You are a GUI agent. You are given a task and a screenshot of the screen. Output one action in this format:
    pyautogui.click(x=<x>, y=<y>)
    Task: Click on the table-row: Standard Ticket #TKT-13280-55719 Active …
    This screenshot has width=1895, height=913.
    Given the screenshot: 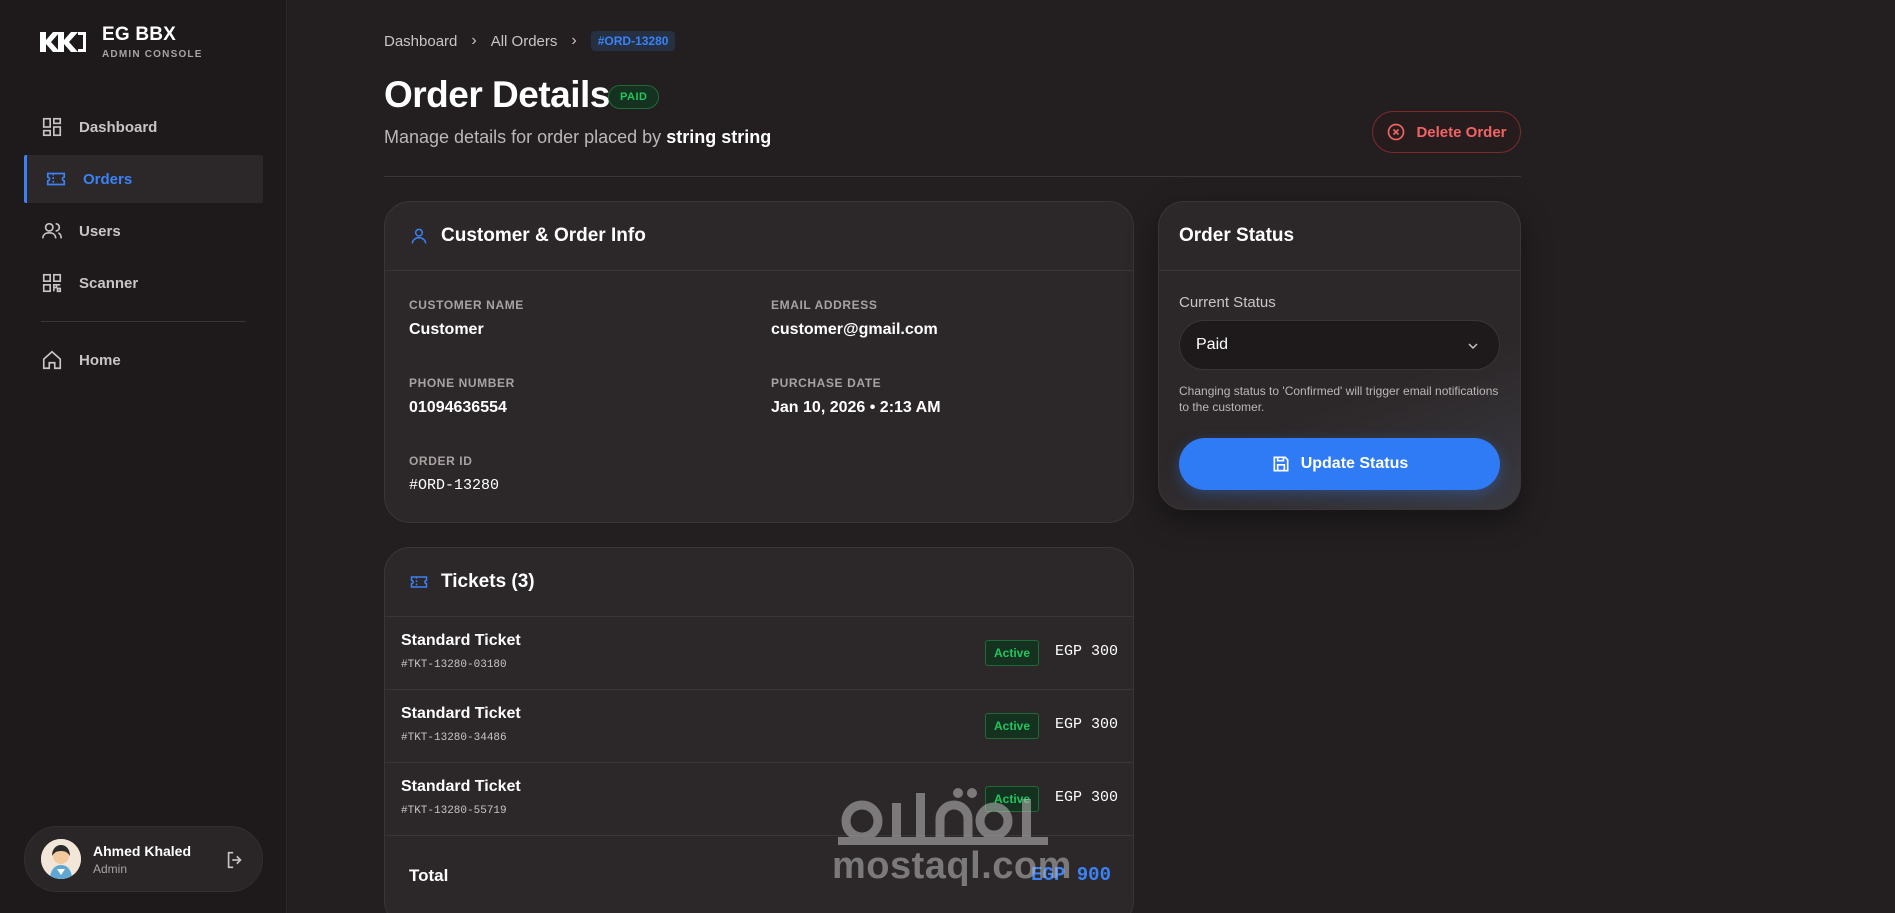 What is the action you would take?
    pyautogui.click(x=759, y=799)
    